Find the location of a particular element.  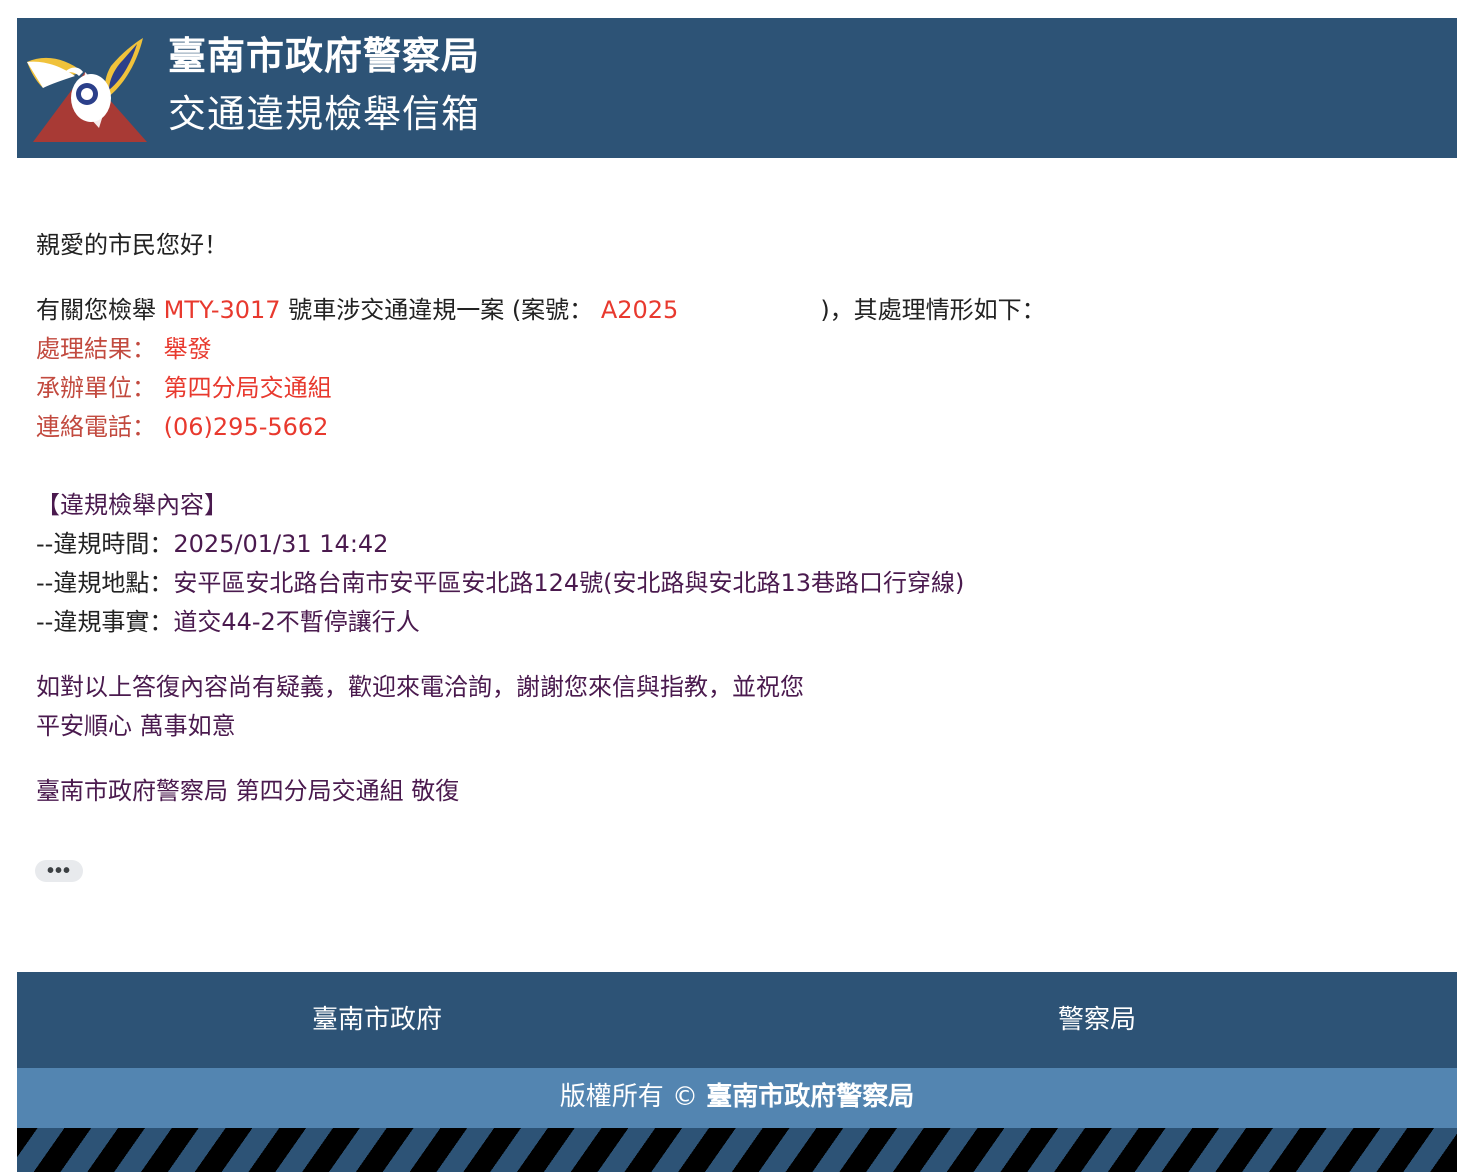

footer-link-police-bureau: 警察局 is located at coordinates (1097, 1020).